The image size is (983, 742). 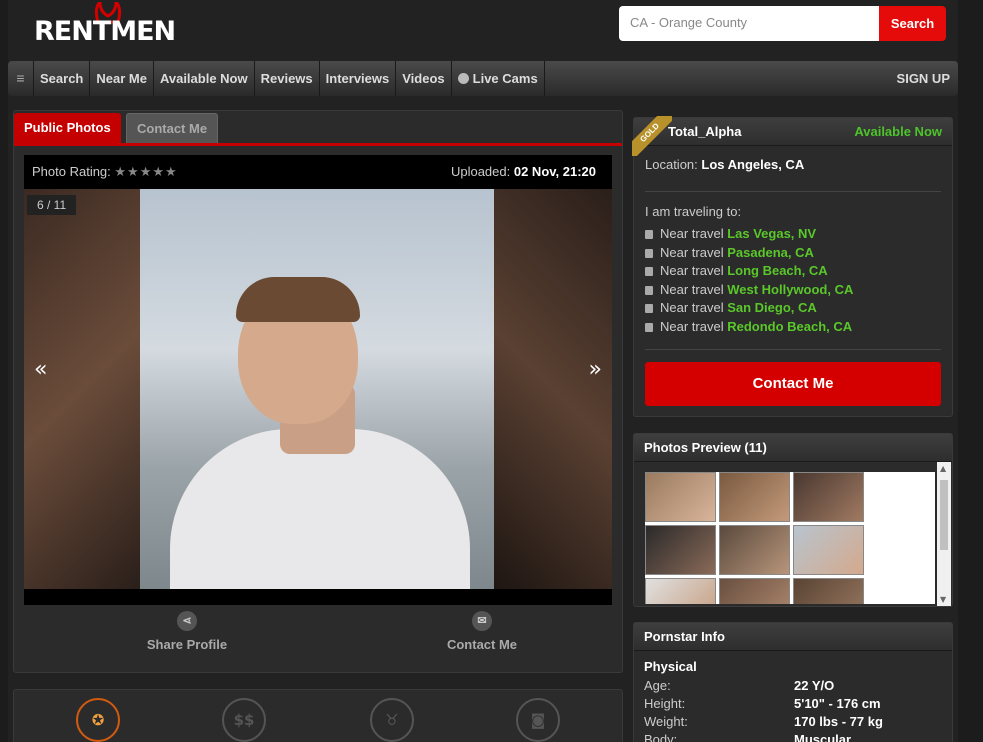 I want to click on nav-videos: Videos, so click(x=424, y=78).